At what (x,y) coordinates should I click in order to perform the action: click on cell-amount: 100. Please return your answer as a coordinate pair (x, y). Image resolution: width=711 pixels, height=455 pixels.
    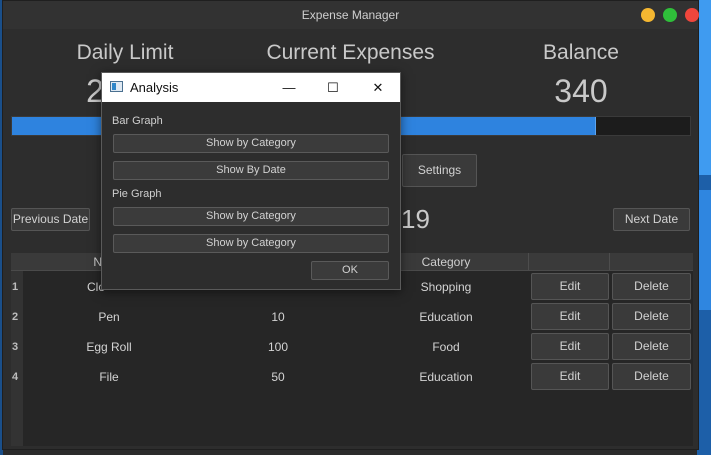
    Looking at the image, I should click on (278, 347).